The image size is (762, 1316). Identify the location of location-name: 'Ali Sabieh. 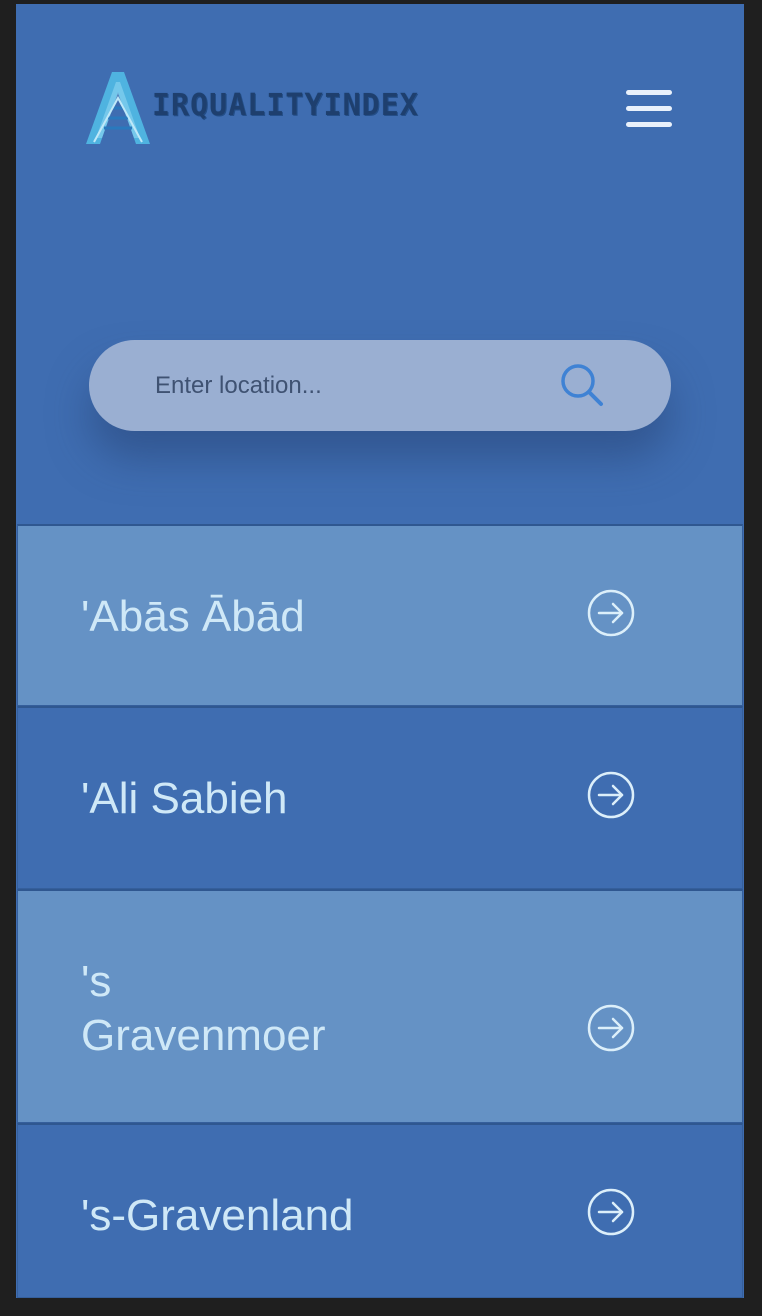
(184, 798).